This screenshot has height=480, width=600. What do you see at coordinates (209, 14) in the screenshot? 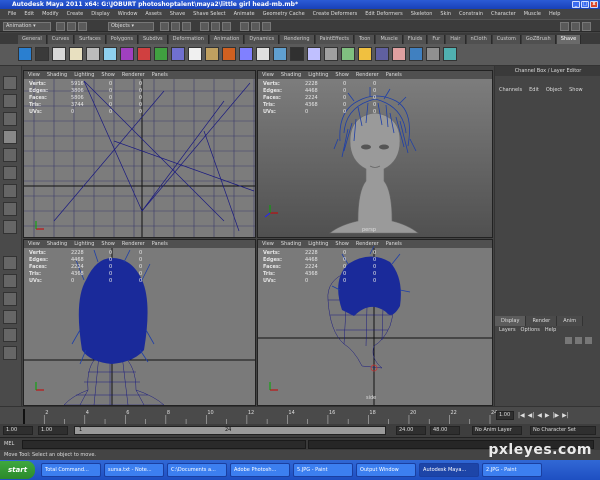
I see `menu-shave-select: Shave Select` at bounding box center [209, 14].